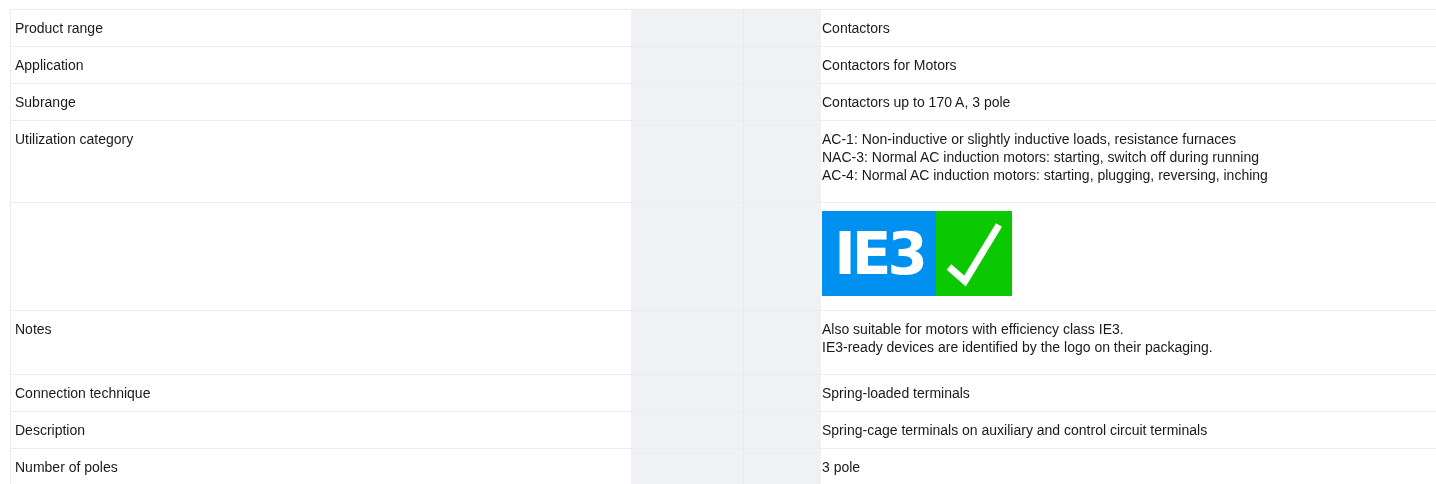  I want to click on row-value: Contactors up to 170 A, 3 pole, so click(917, 102).